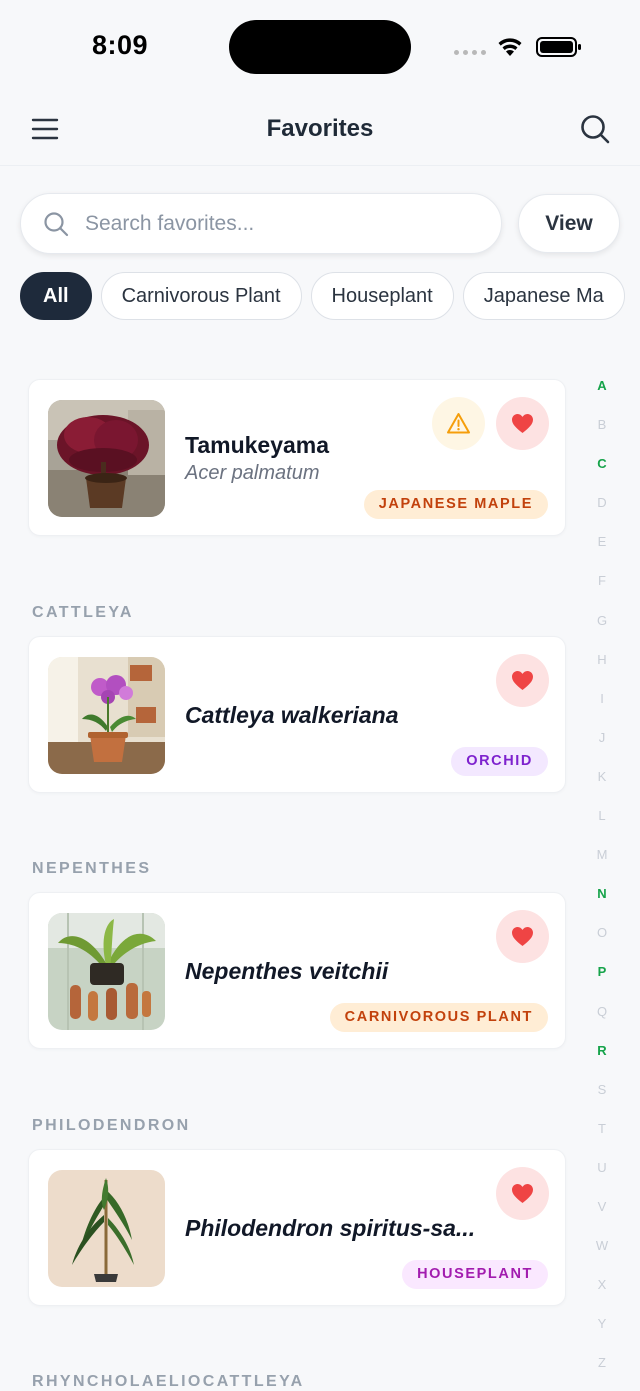 This screenshot has height=1391, width=640. What do you see at coordinates (285, 224) in the screenshot?
I see `search-input` at bounding box center [285, 224].